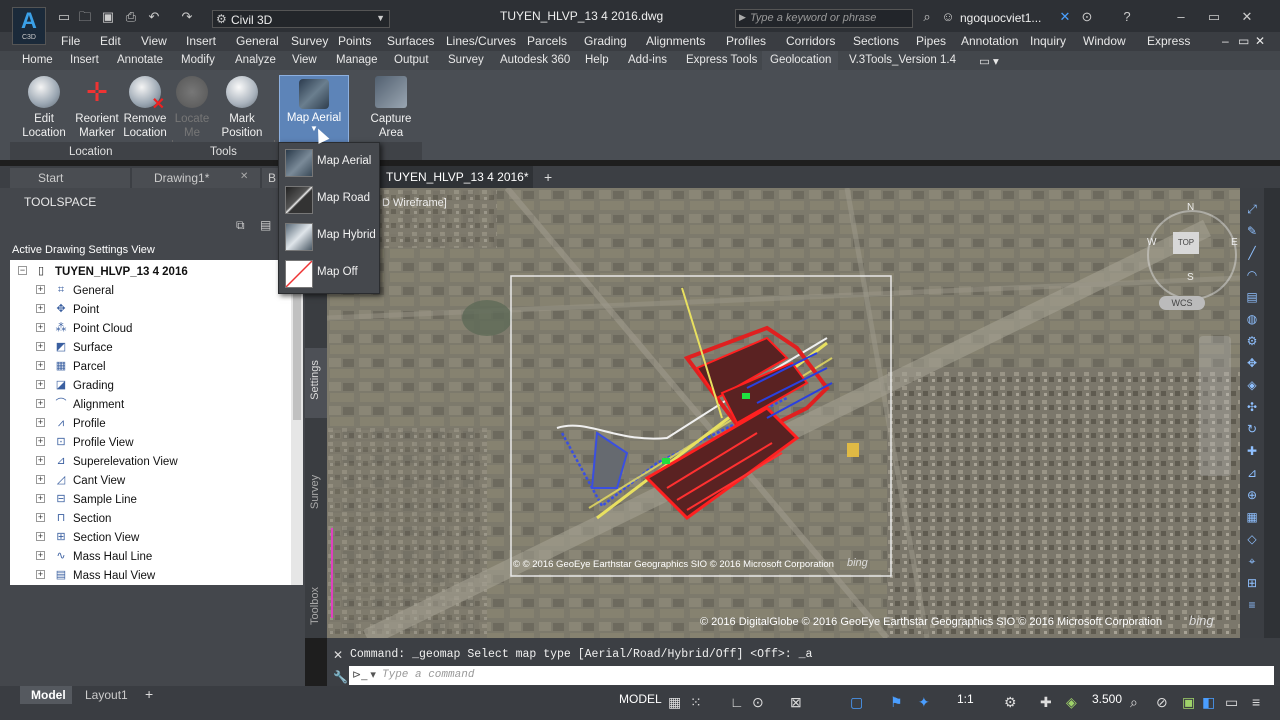 This screenshot has height=720, width=1280. Describe the element at coordinates (466, 60) in the screenshot. I see `tab-survey: Survey` at that location.